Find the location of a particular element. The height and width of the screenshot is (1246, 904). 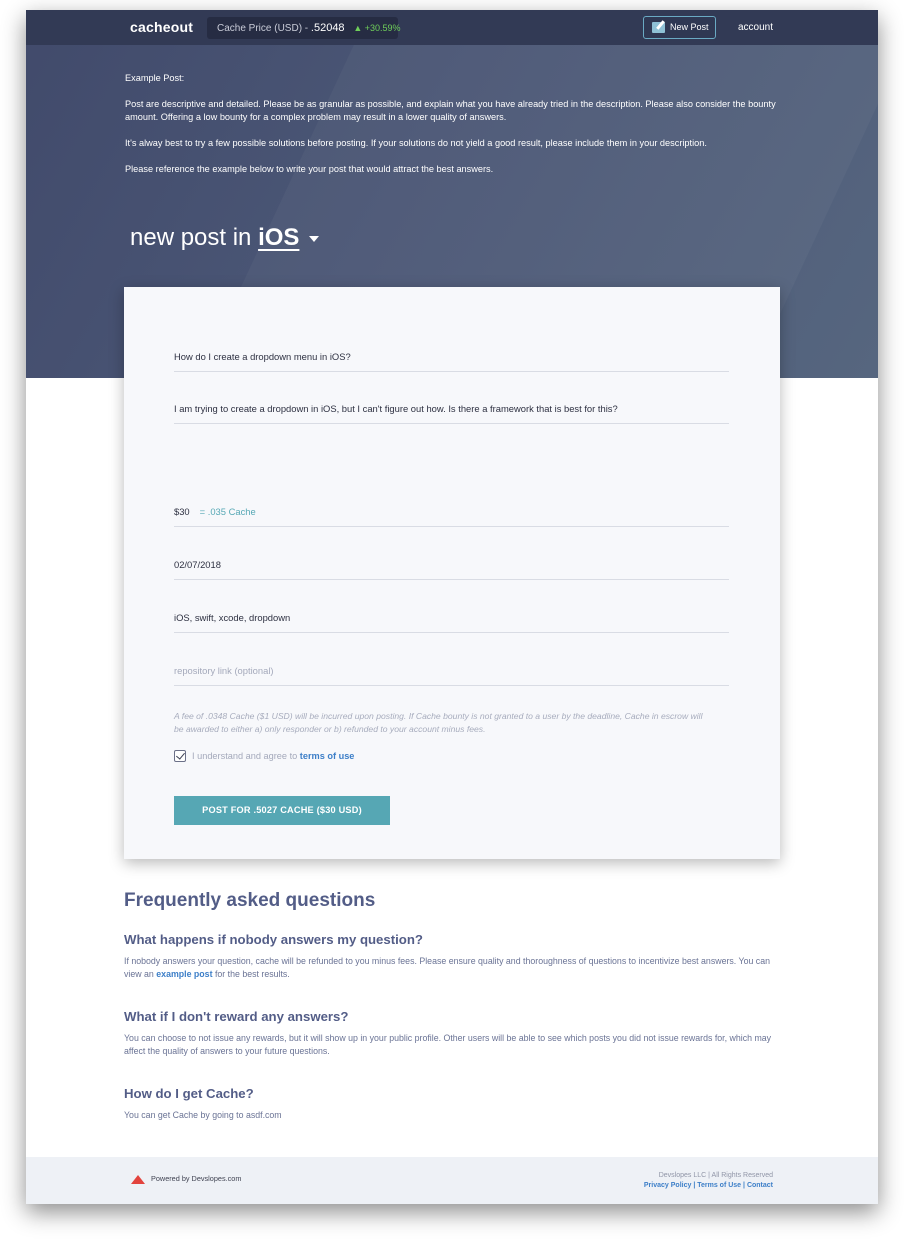

new-post-label: New Post is located at coordinates (689, 27).